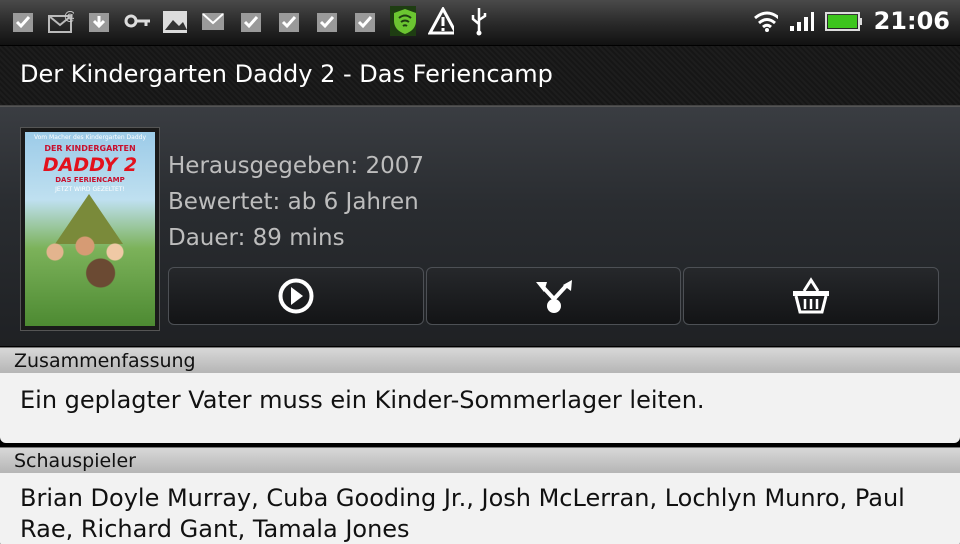  What do you see at coordinates (911, 21) in the screenshot?
I see `clock: 21:06` at bounding box center [911, 21].